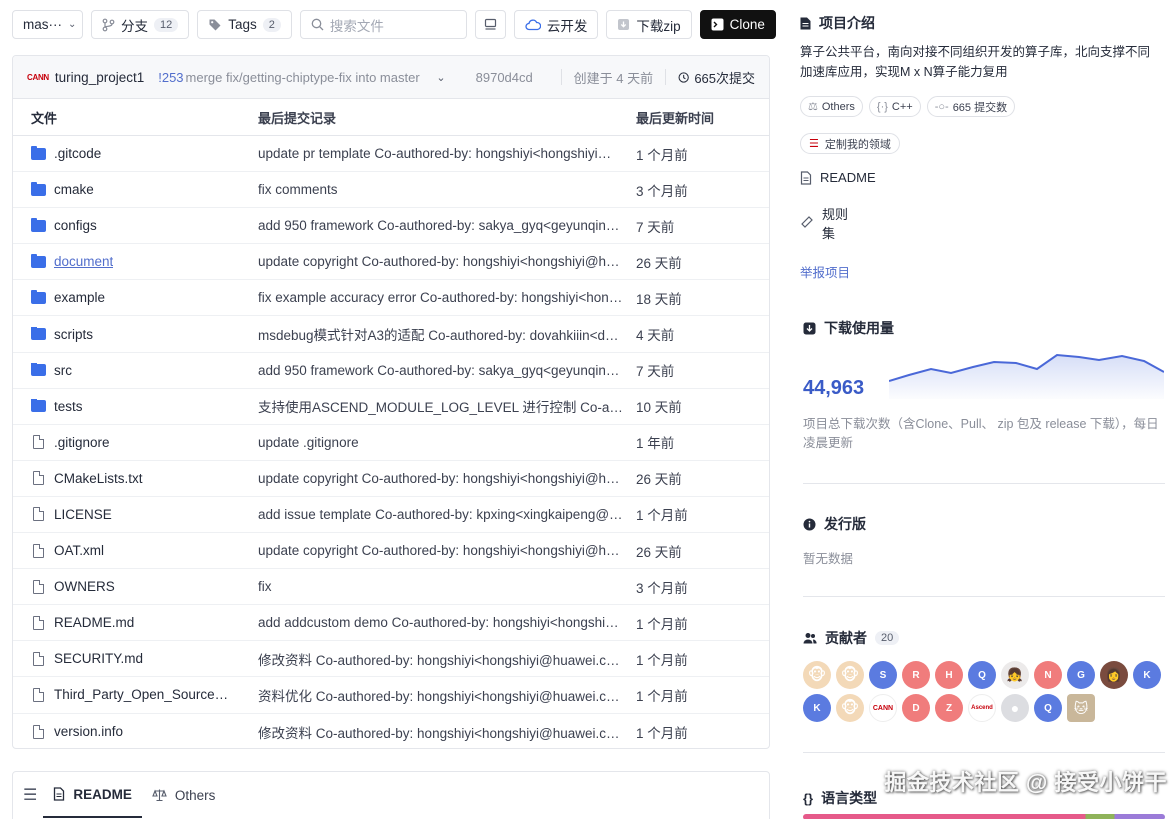  Describe the element at coordinates (825, 224) in the screenshot. I see `rules-link: 规则集` at that location.